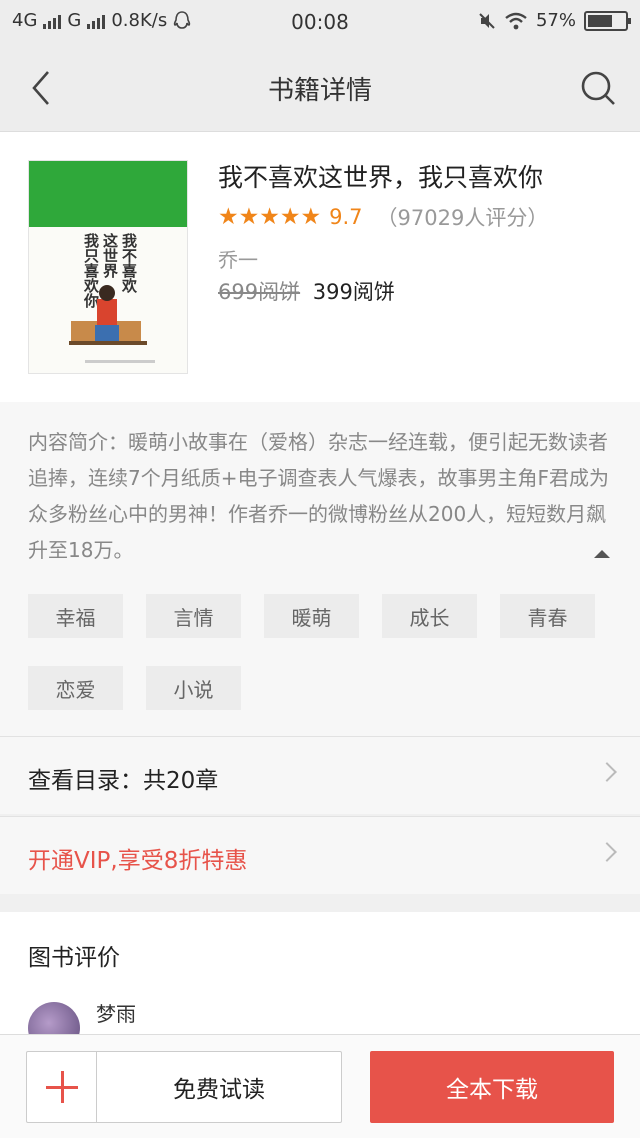 The image size is (640, 1138). I want to click on wifi-icon, so click(516, 20).